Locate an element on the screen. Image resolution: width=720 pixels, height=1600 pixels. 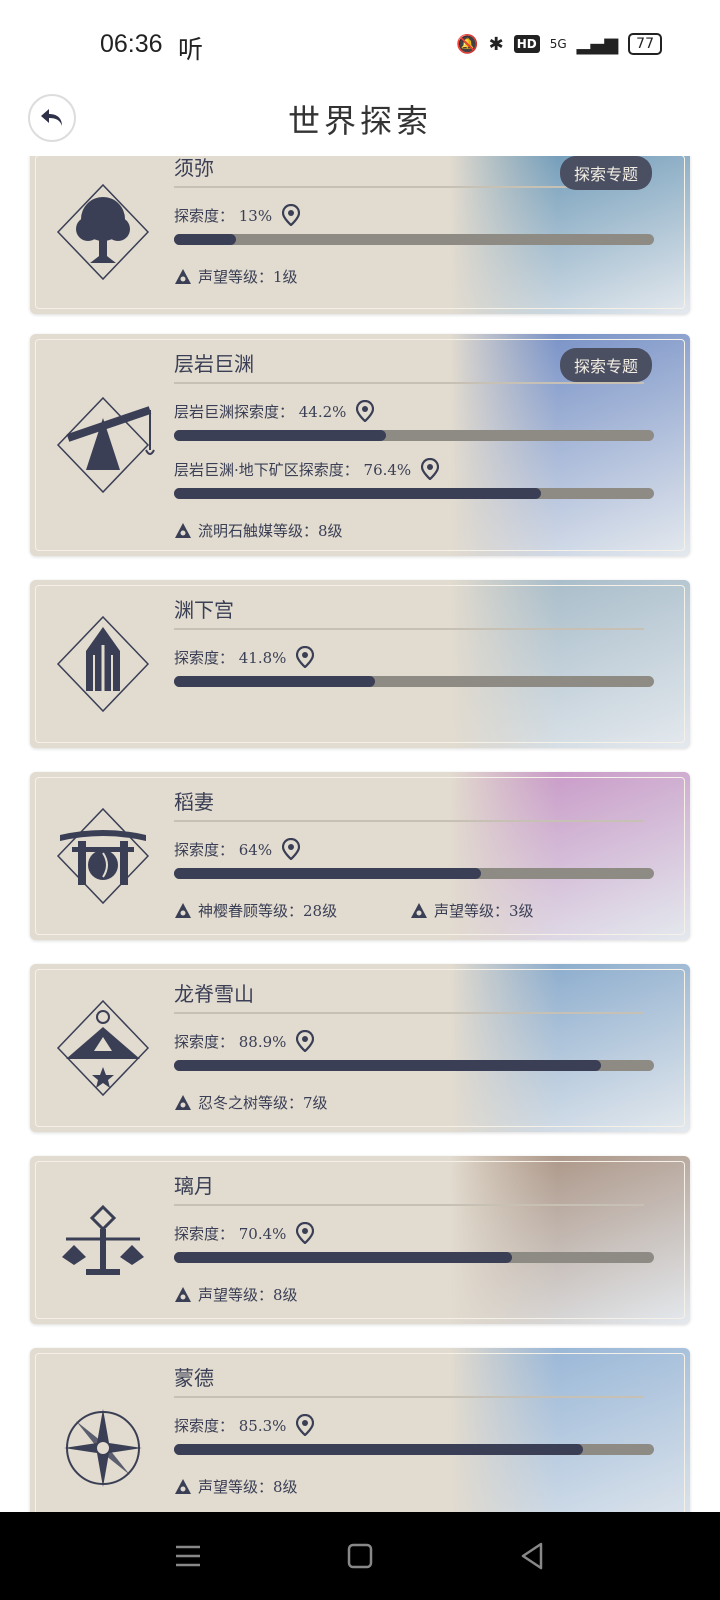
exploration-progress-label: 探索度： 13% is located at coordinates (237, 215).